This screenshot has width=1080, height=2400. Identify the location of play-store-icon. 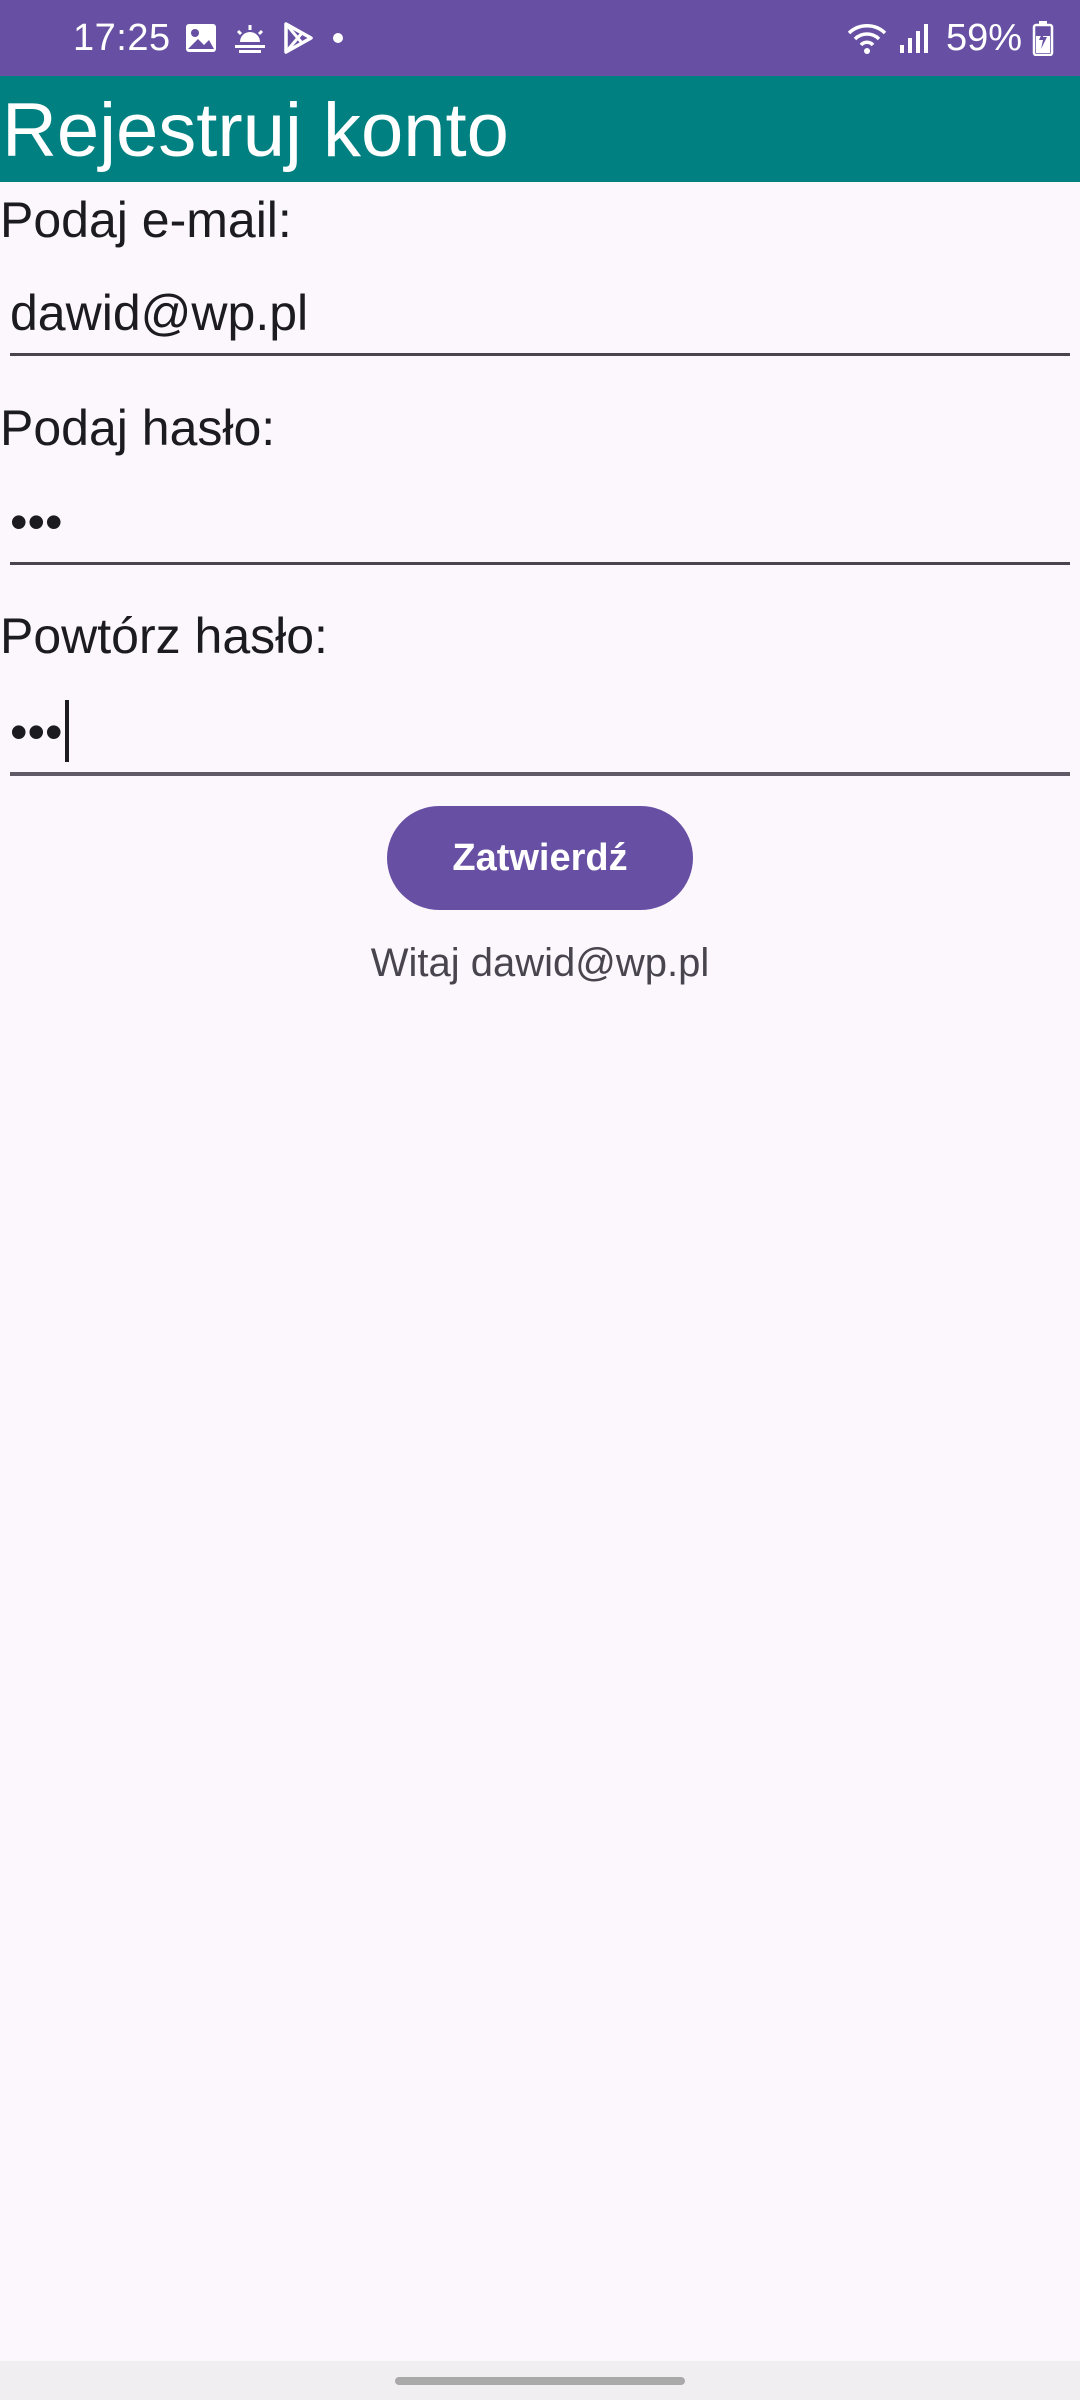
(298, 38).